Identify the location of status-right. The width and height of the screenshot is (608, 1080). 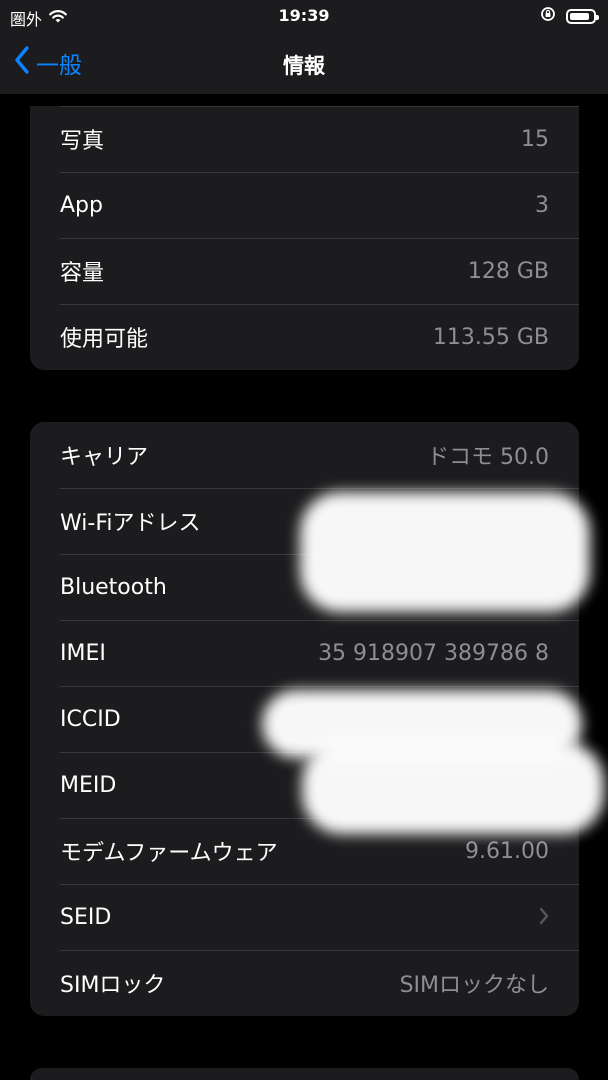
(569, 16).